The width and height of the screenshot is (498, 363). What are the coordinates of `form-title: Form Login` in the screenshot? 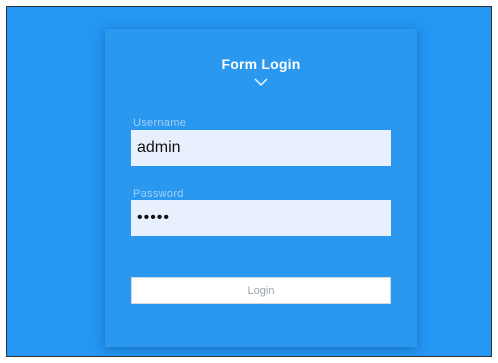 It's located at (261, 64).